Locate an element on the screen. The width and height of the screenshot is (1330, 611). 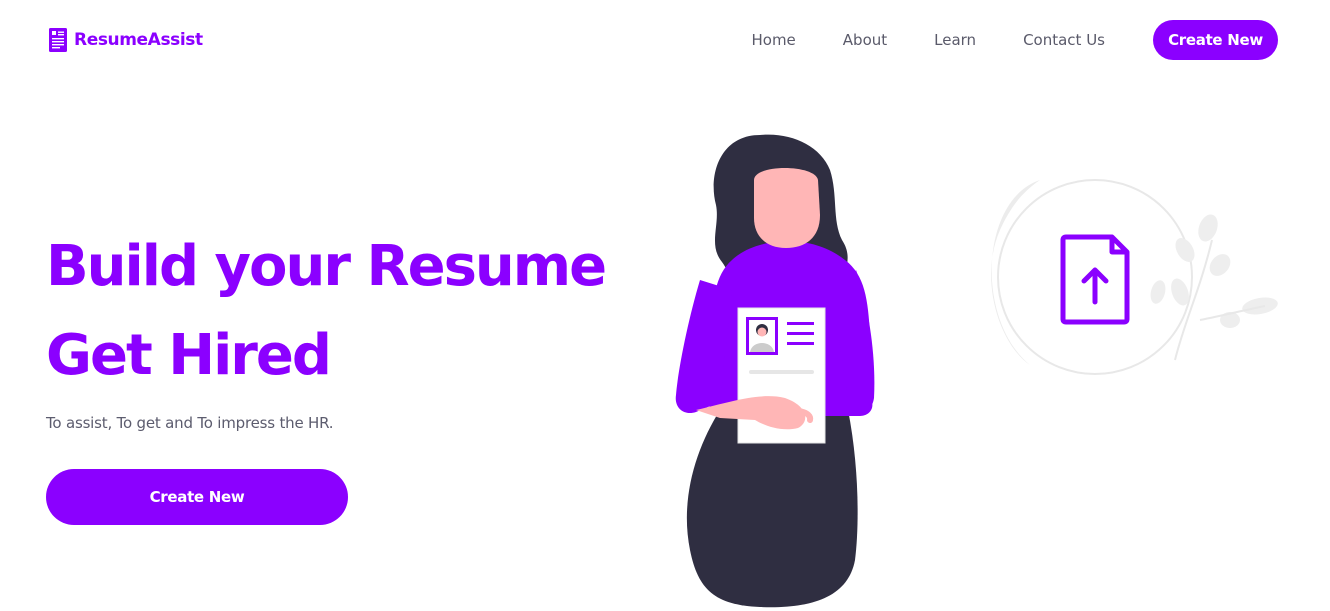
woman-holding-resume is located at coordinates (775, 371).